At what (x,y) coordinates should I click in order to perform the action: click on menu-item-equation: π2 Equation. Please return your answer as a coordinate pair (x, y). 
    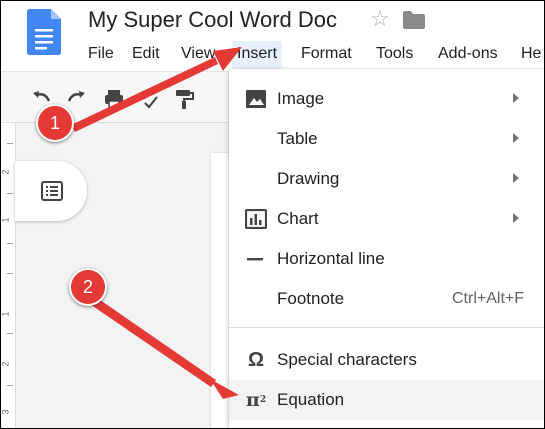
    Looking at the image, I should click on (386, 400).